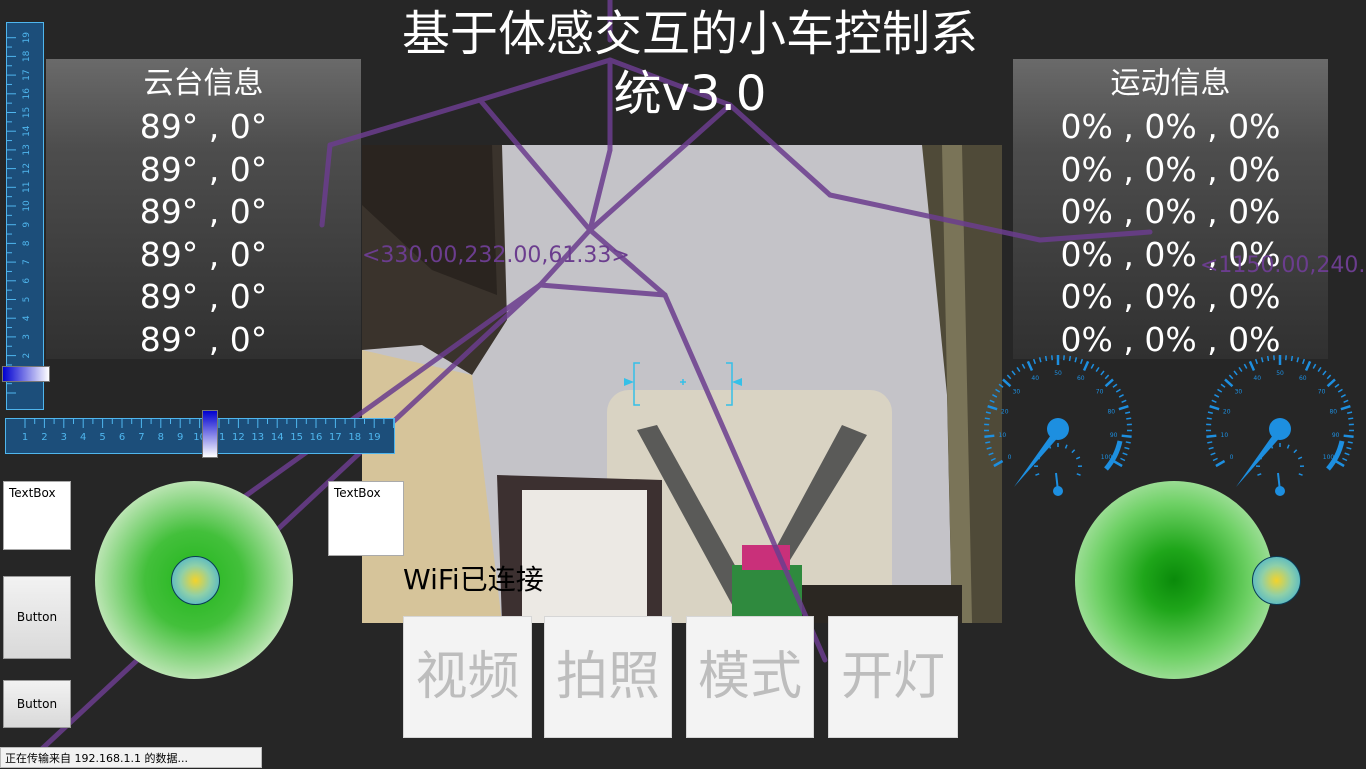  I want to click on textbox-right: TextBox, so click(366, 518).